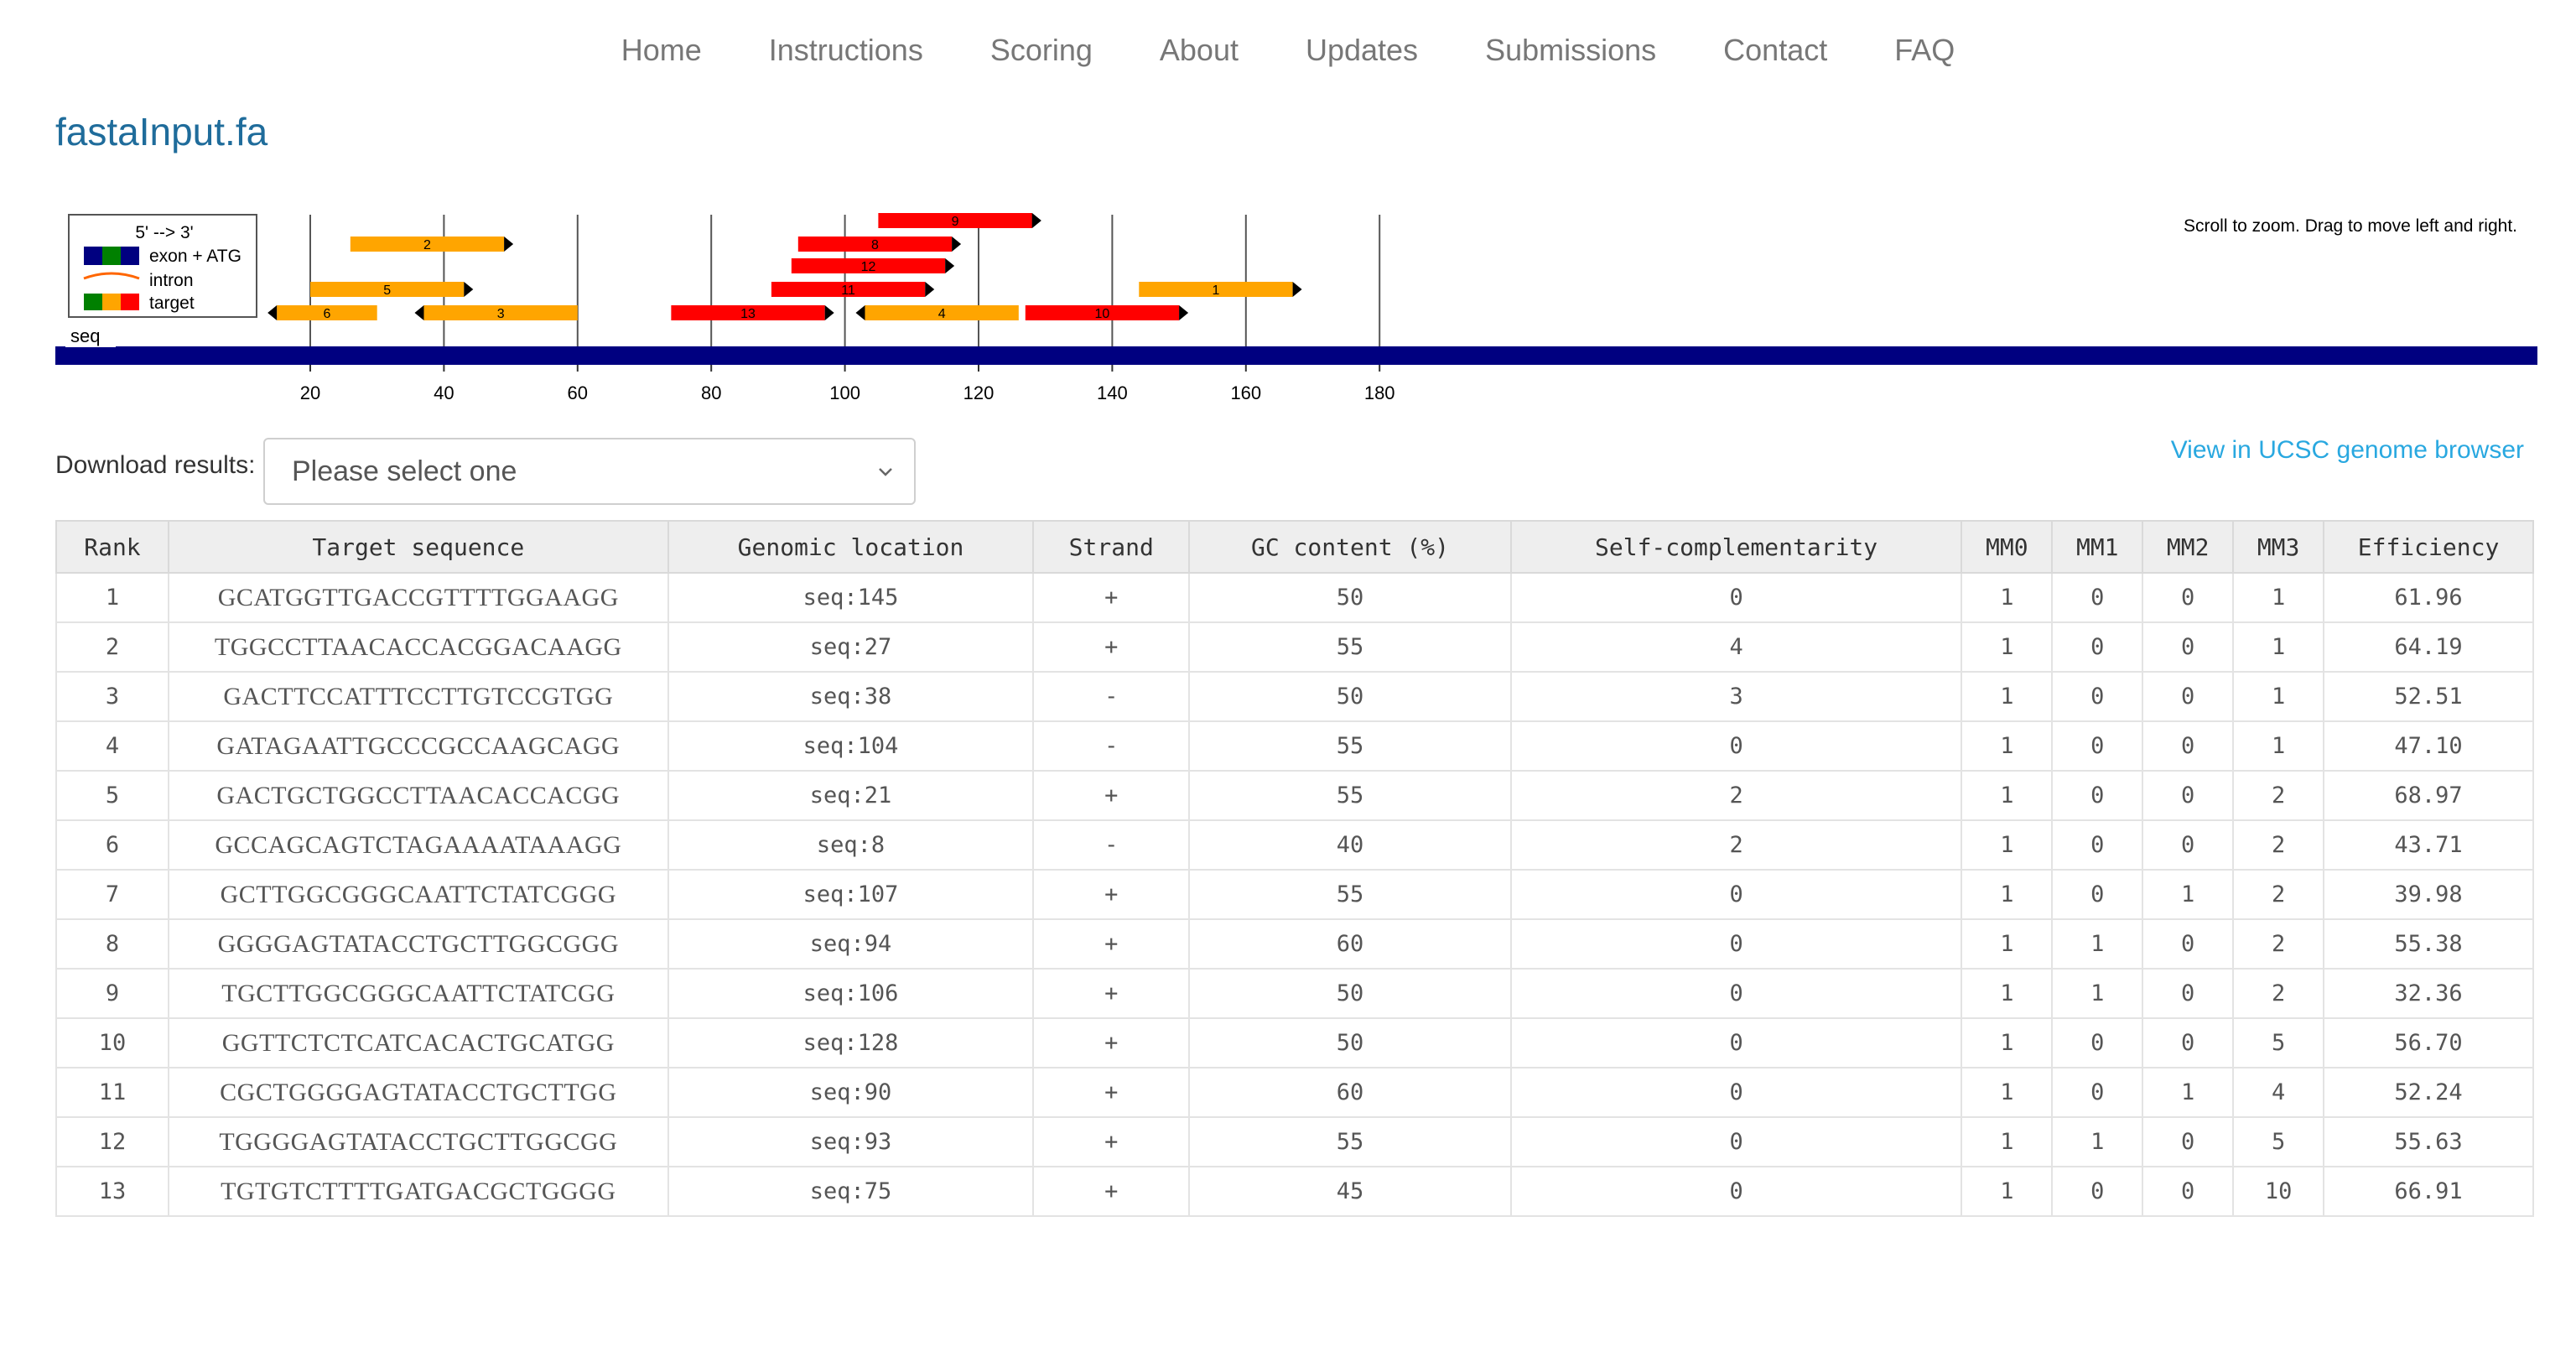 The image size is (2576, 1357). What do you see at coordinates (444, 392) in the screenshot?
I see `axis-tick-label: 40` at bounding box center [444, 392].